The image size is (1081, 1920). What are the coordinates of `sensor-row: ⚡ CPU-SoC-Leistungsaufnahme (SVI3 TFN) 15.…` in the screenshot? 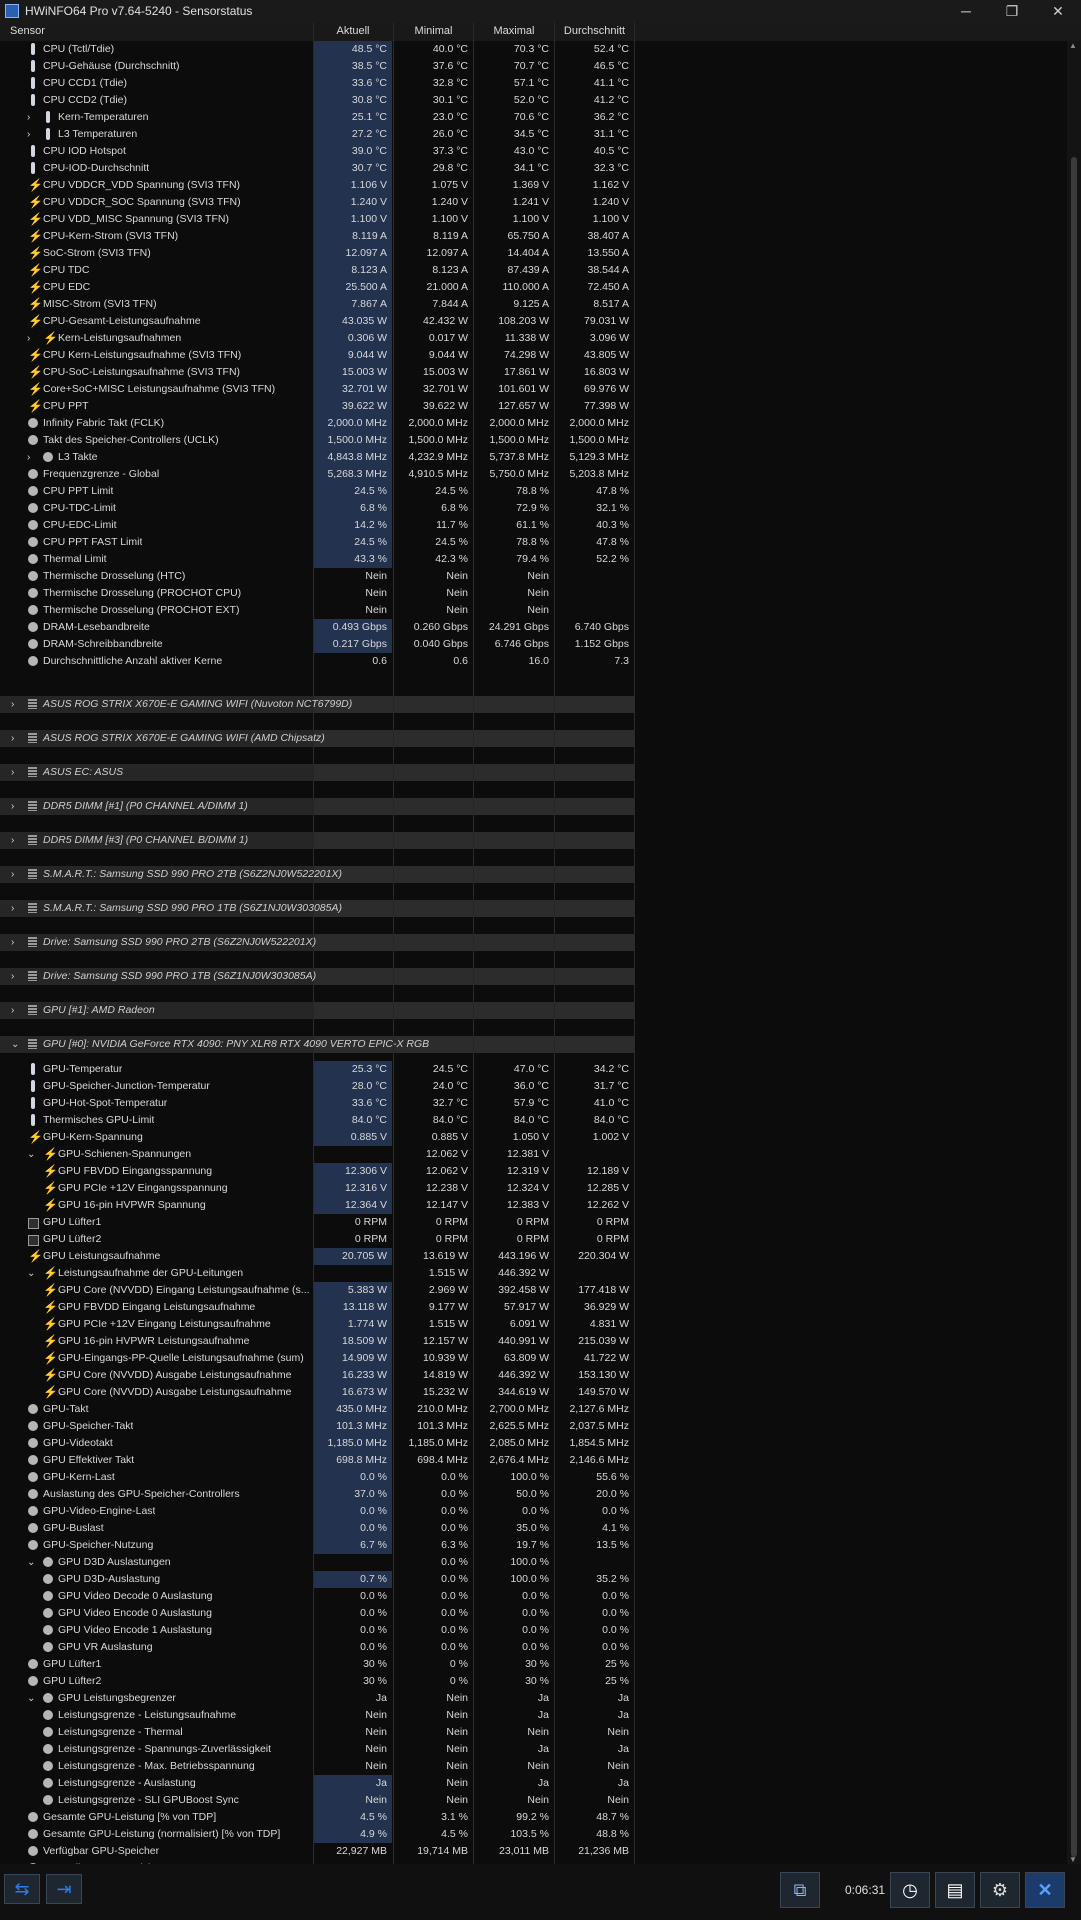 It's located at (317, 372).